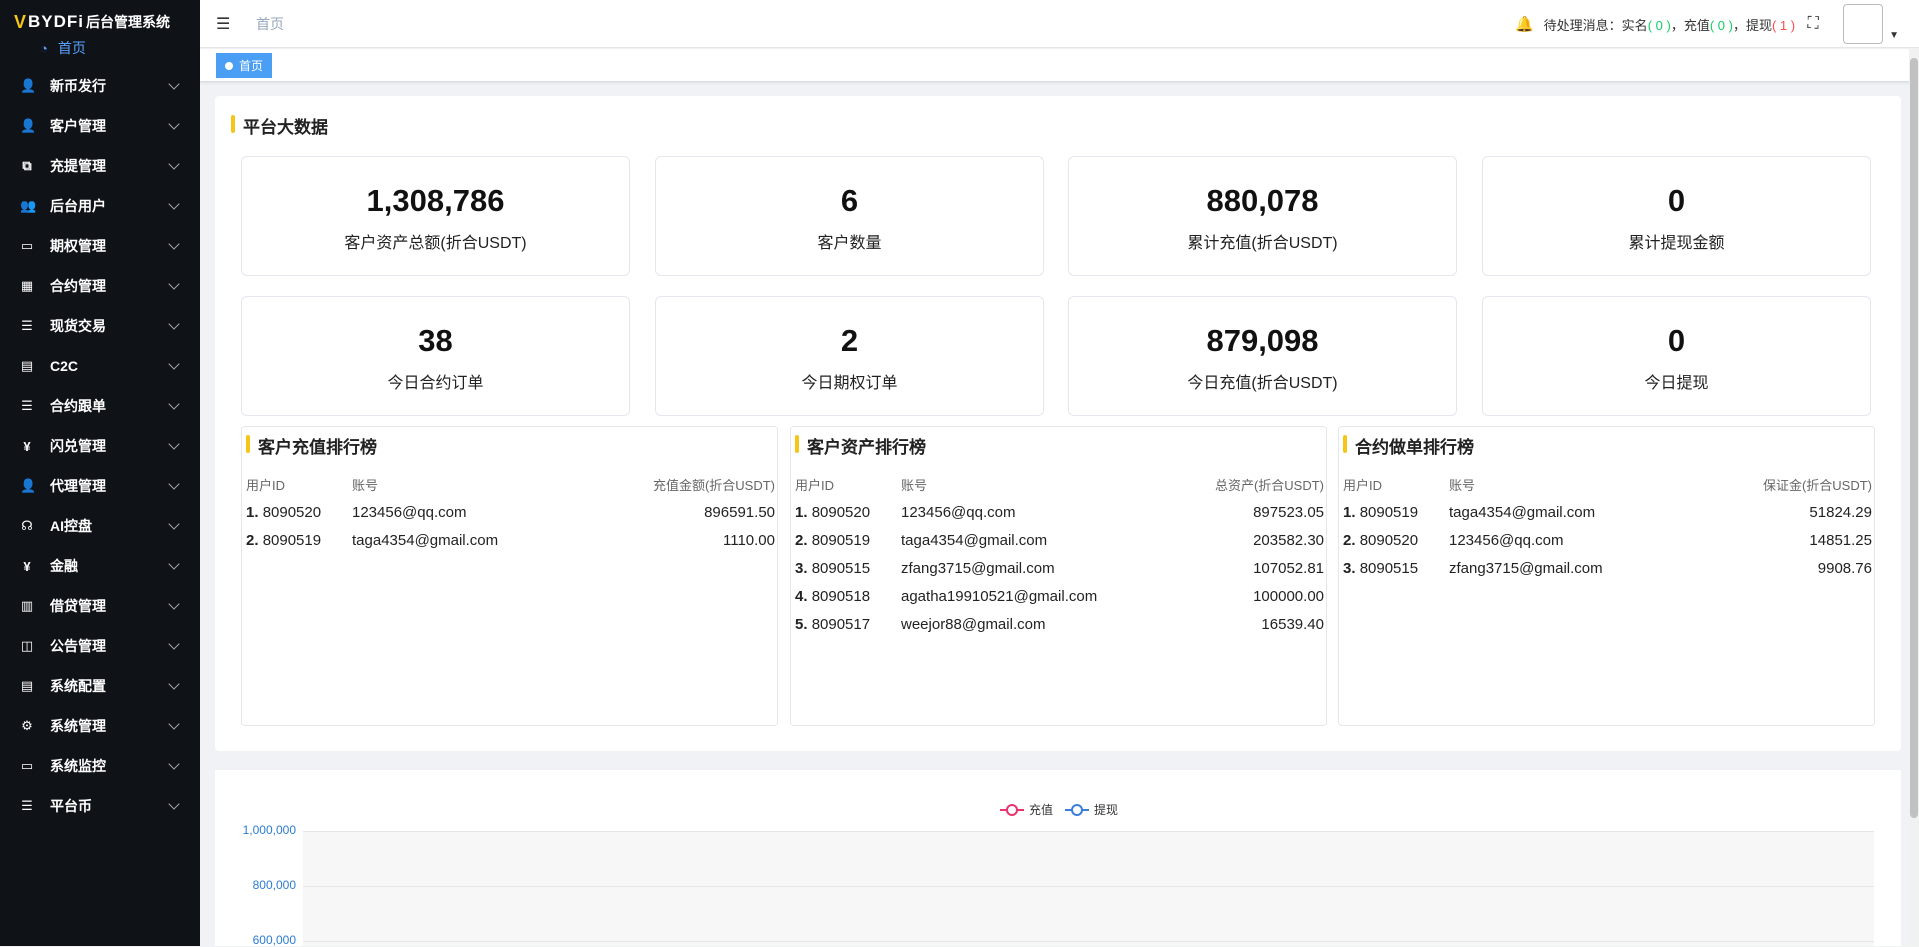 The height and width of the screenshot is (947, 1919). Describe the element at coordinates (1863, 24) in the screenshot. I see `avatar` at that location.